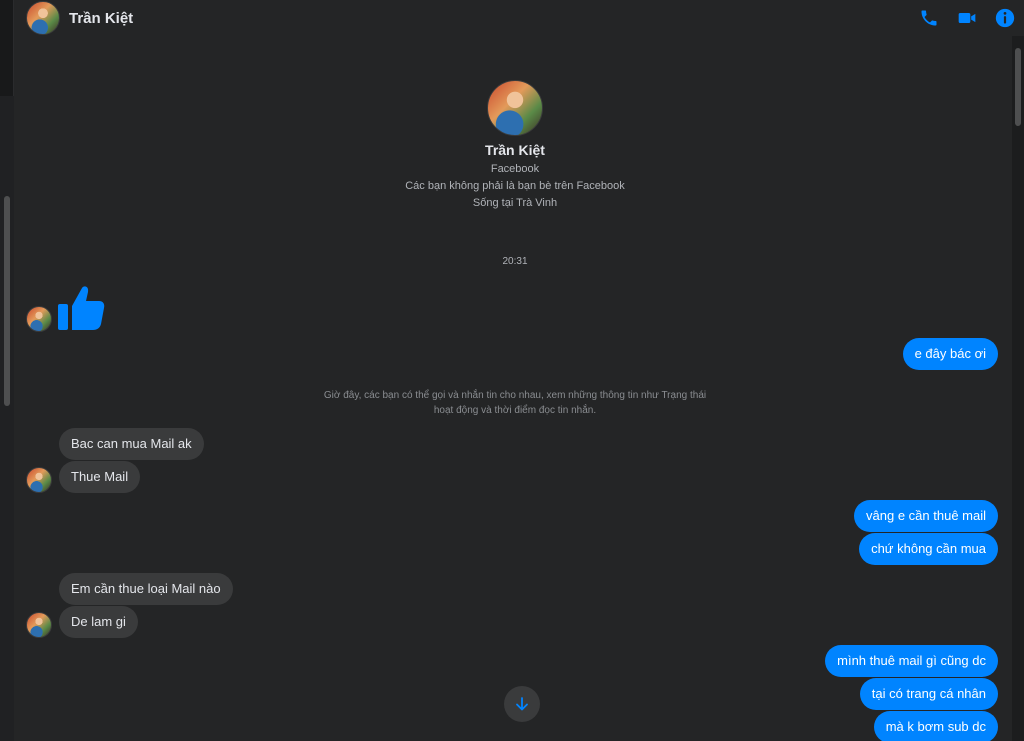 This screenshot has height=741, width=1024. Describe the element at coordinates (519, 18) in the screenshot. I see `chat-header: Trần Kiệt` at that location.